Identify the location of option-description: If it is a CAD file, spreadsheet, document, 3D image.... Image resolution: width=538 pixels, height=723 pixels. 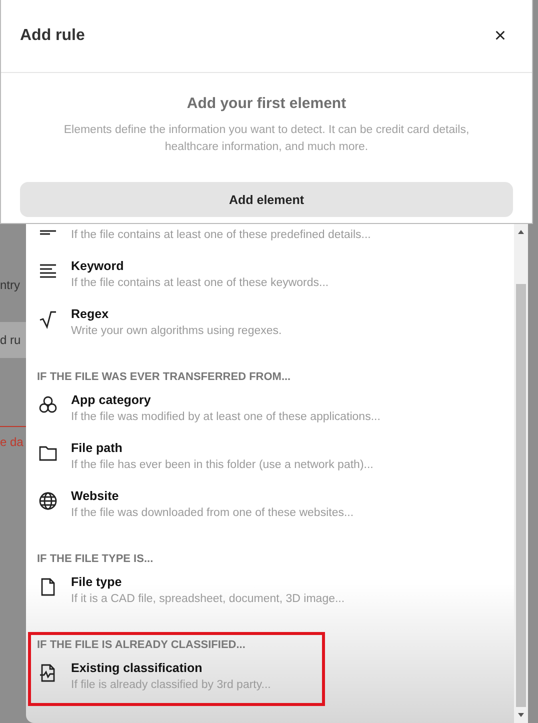
(208, 599).